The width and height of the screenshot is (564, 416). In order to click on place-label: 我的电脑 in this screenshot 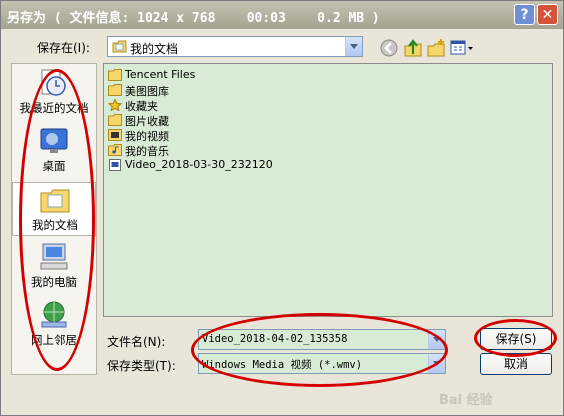, I will do `click(54, 282)`.